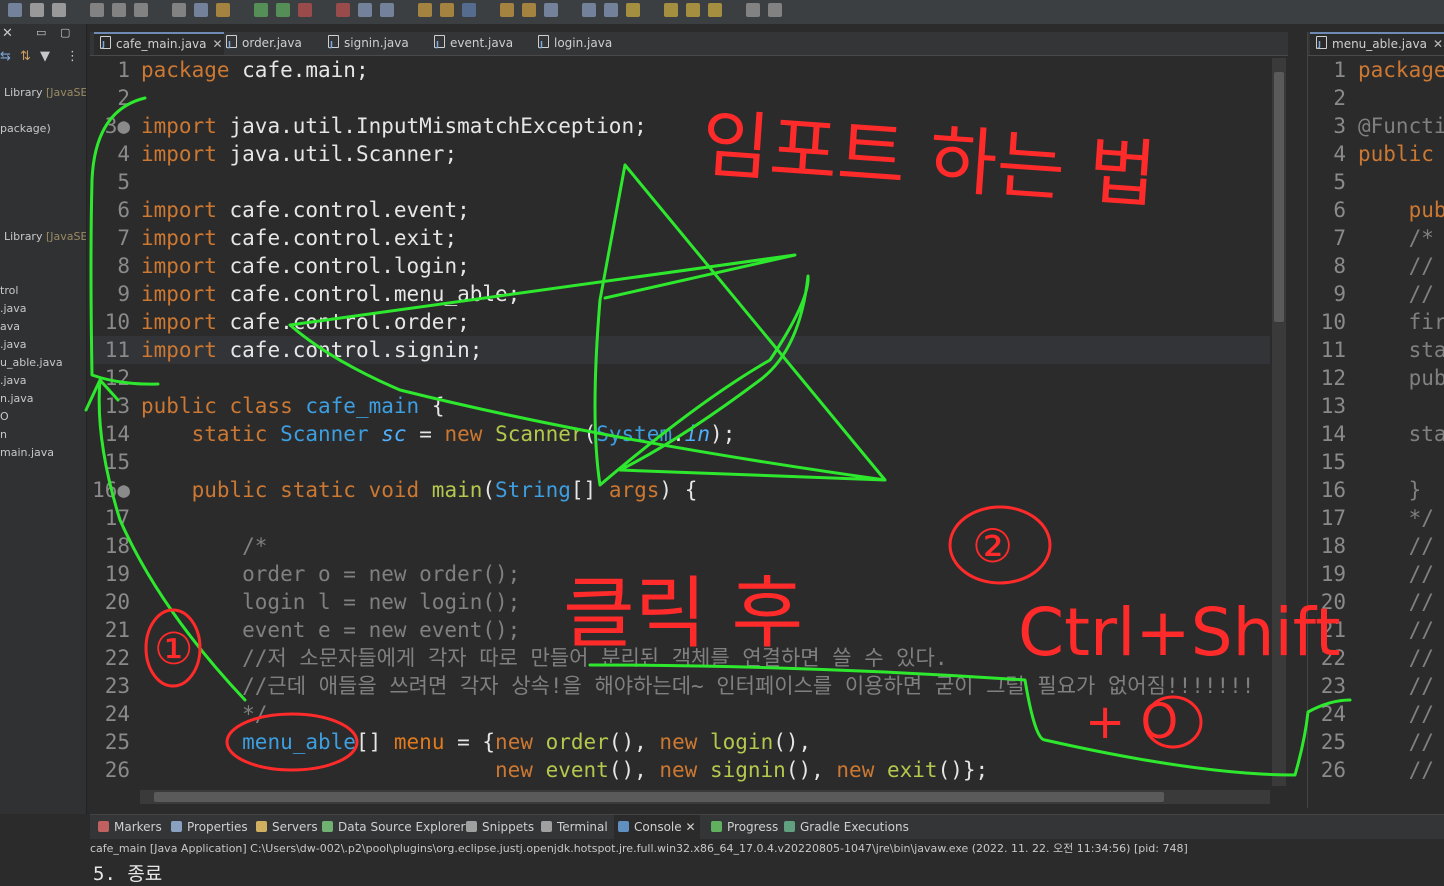 This screenshot has width=1444, height=886. What do you see at coordinates (680, 238) in the screenshot?
I see `code-line: 7 import cafe.control.exit;` at bounding box center [680, 238].